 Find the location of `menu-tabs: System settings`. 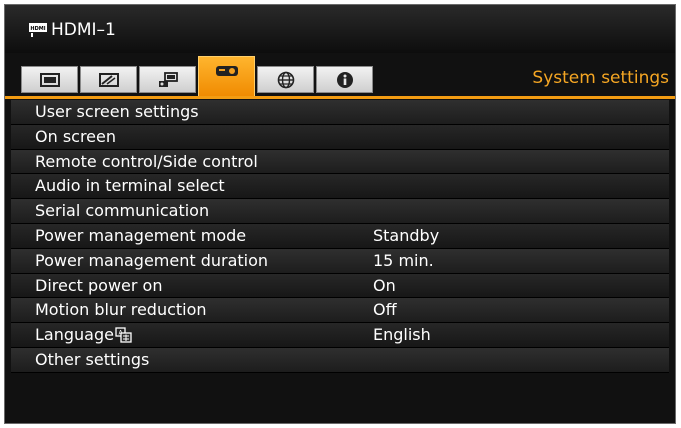

menu-tabs: System settings is located at coordinates (340, 76).